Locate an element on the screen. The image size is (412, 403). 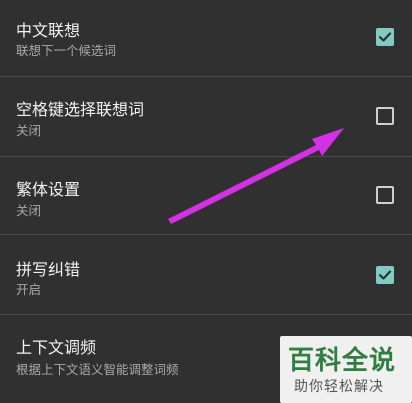
setting-title: 繁体设置 is located at coordinates (48, 189).